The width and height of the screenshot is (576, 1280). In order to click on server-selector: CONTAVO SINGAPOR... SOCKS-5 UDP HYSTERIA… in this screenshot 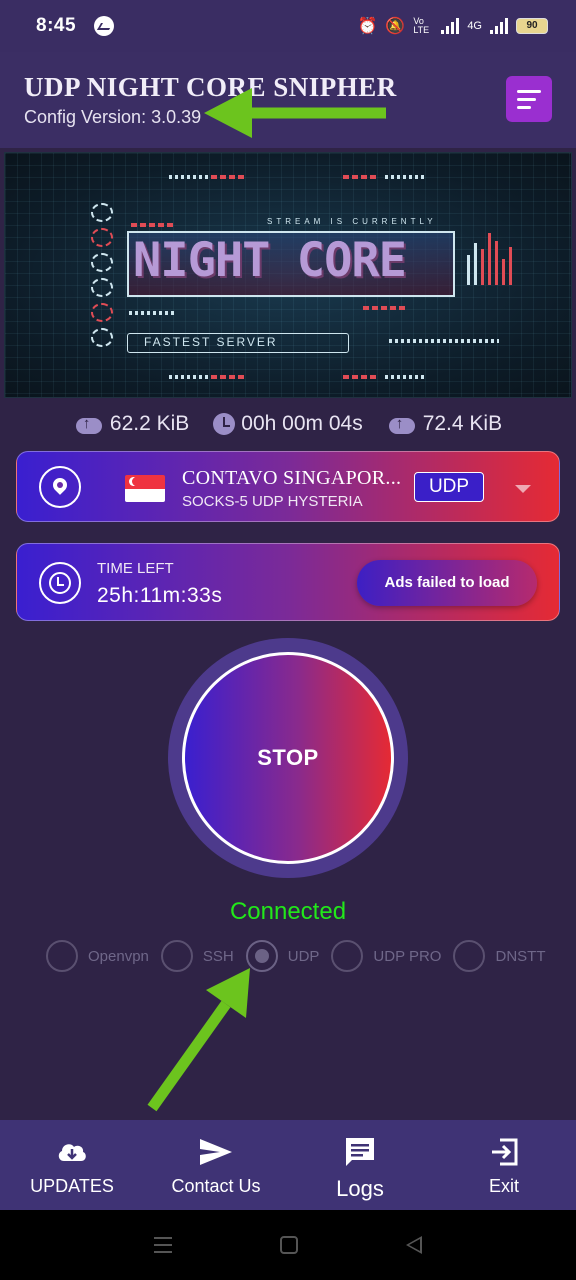, I will do `click(288, 486)`.